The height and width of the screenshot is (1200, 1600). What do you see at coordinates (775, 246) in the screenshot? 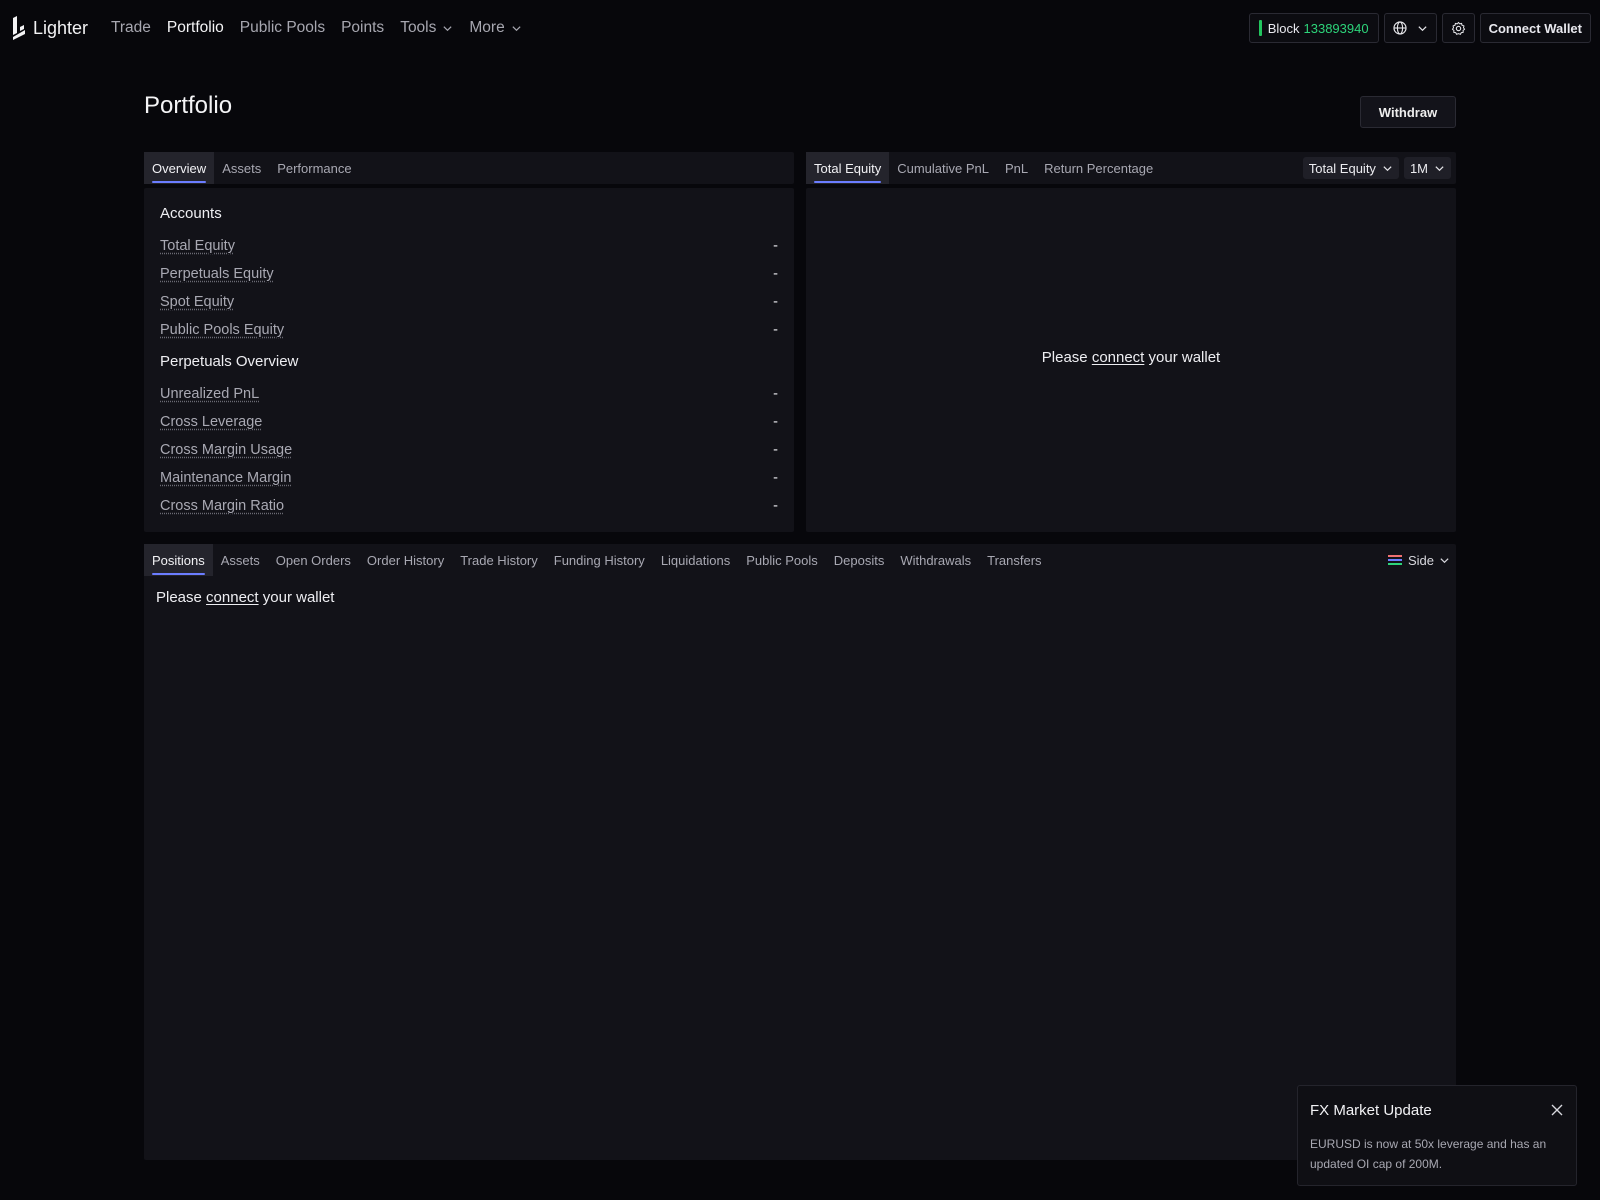
I see `total-equity-value: -` at bounding box center [775, 246].